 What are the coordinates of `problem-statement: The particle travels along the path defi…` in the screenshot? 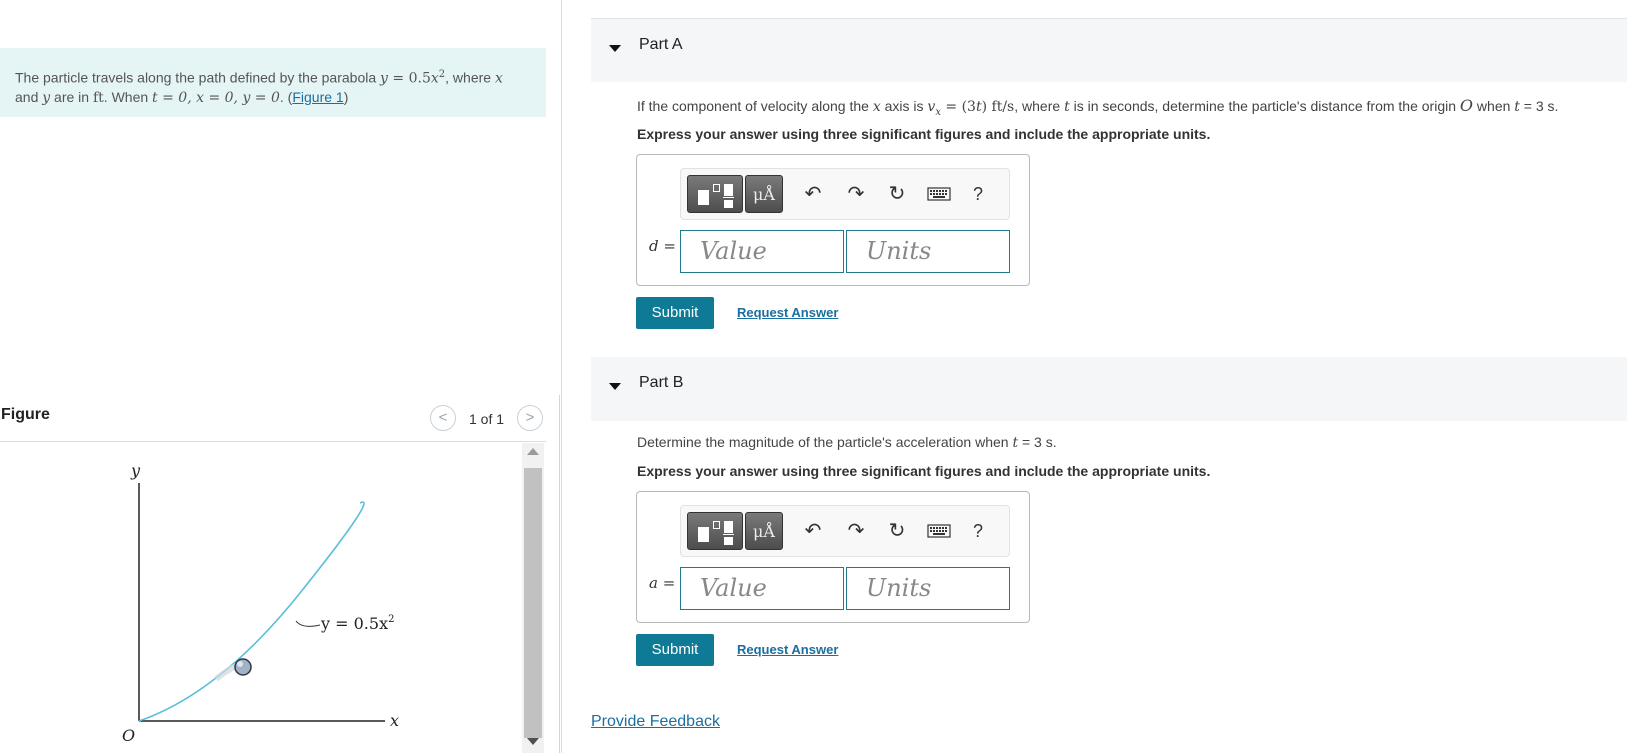 It's located at (273, 82).